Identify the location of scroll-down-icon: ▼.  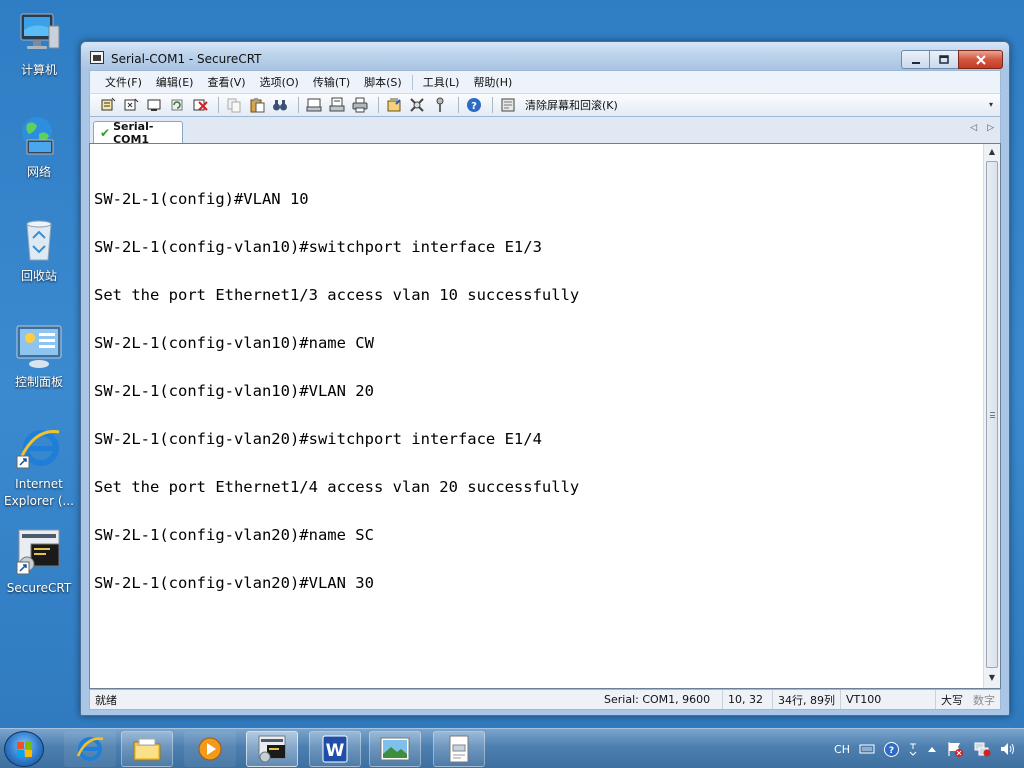
(992, 678).